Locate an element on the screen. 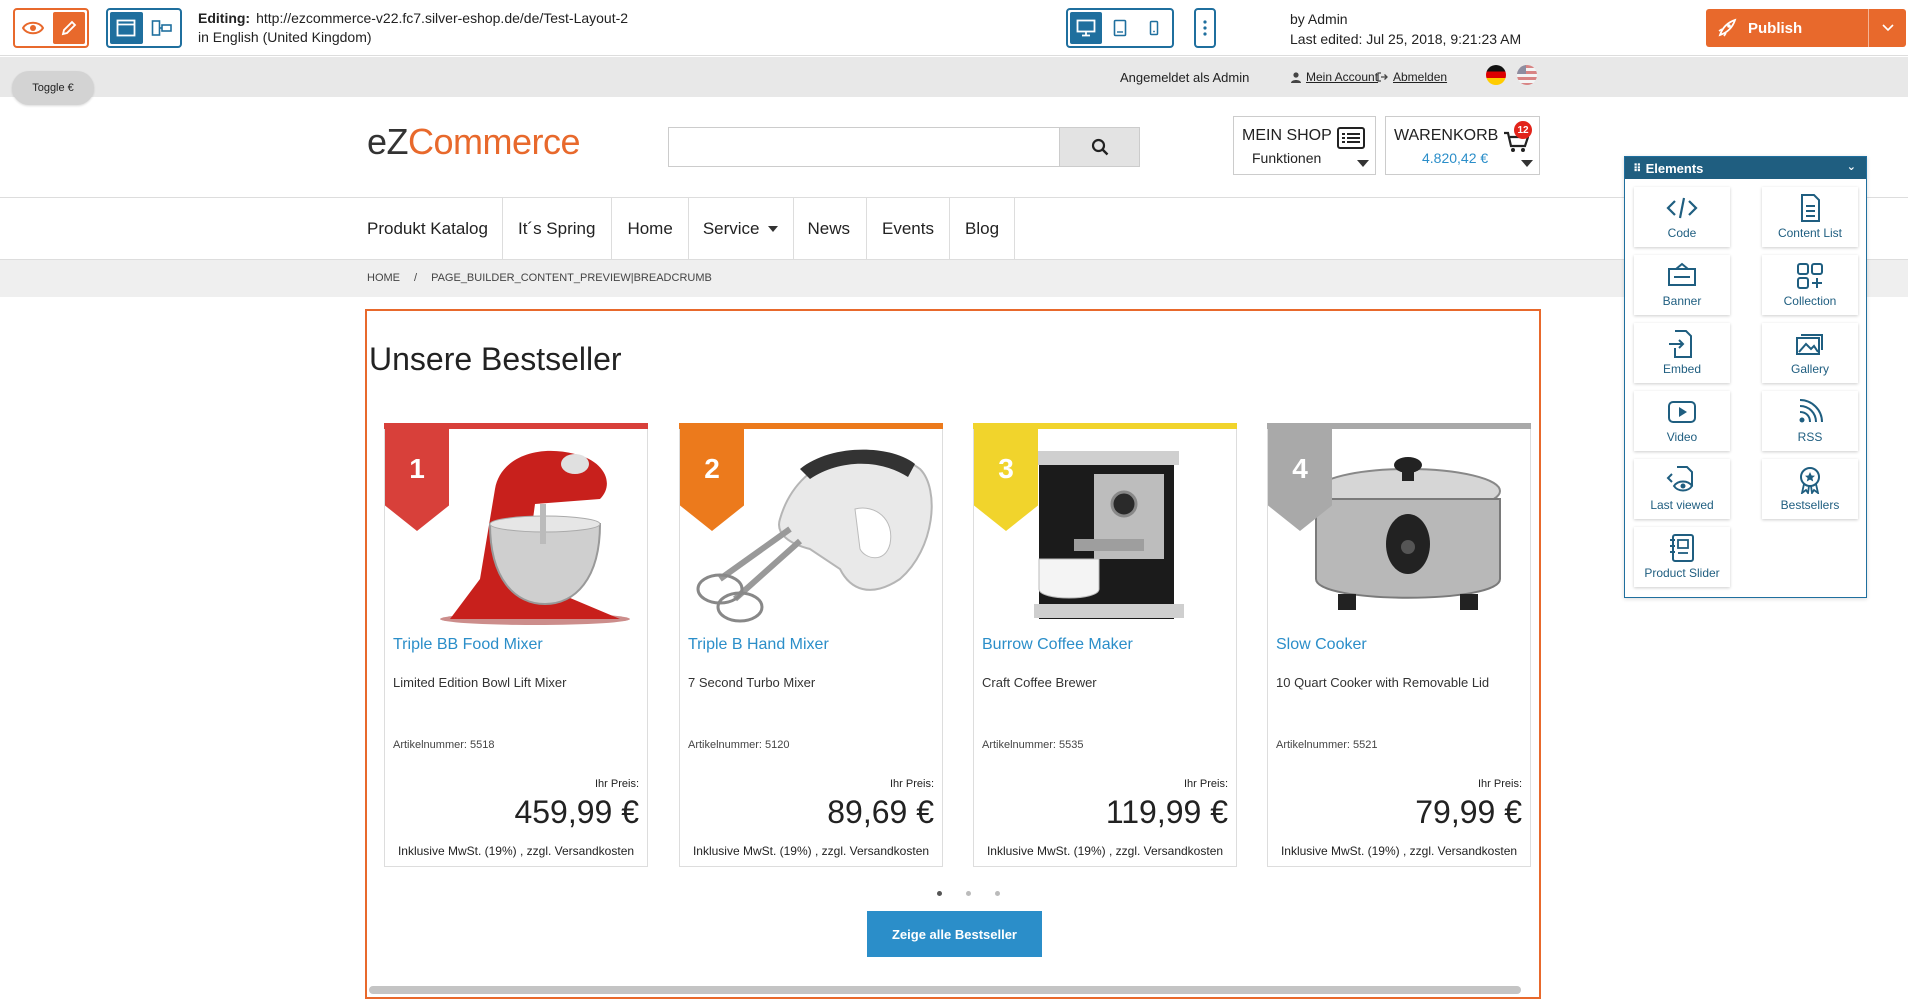 This screenshot has width=1908, height=999. product-description: Limited Edition Bowl Lift Mixer is located at coordinates (480, 682).